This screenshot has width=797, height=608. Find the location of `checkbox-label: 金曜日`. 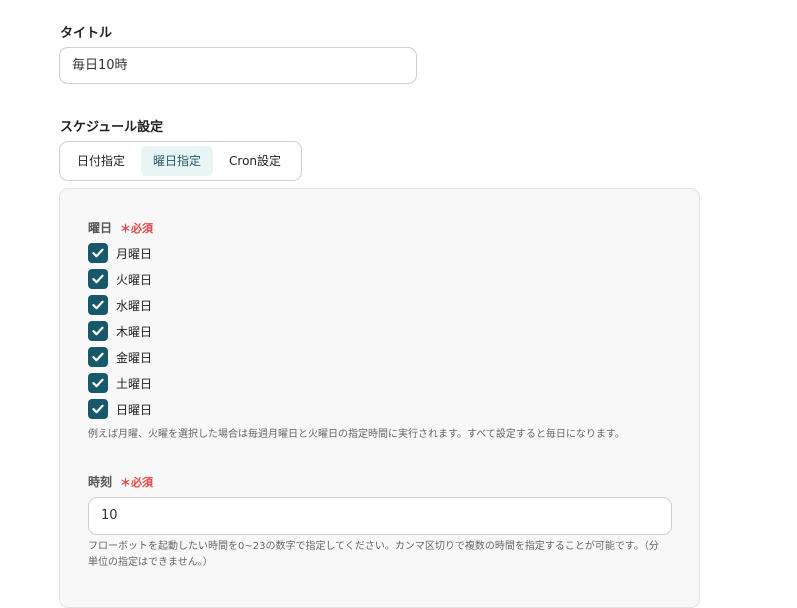

checkbox-label: 金曜日 is located at coordinates (134, 357).